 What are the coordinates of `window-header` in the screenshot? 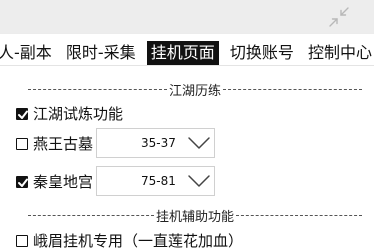 It's located at (187, 17).